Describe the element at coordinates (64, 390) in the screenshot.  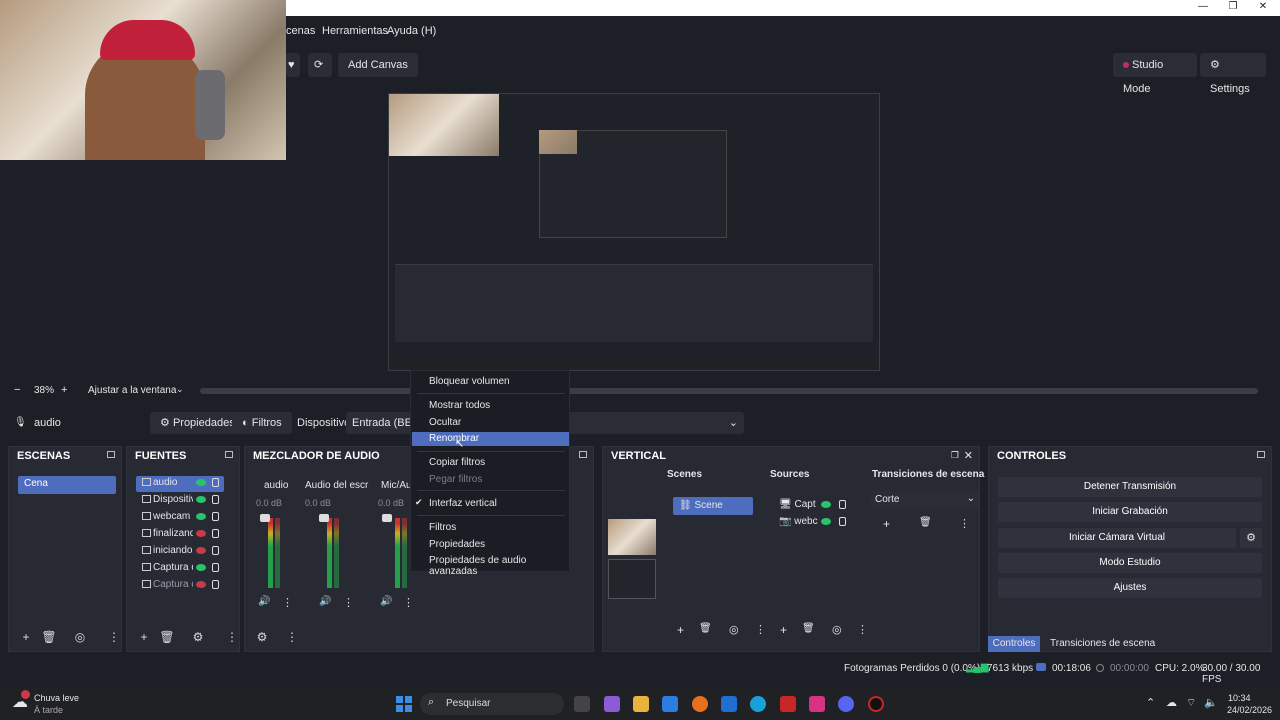
I see `zoom-in-button: +` at that location.